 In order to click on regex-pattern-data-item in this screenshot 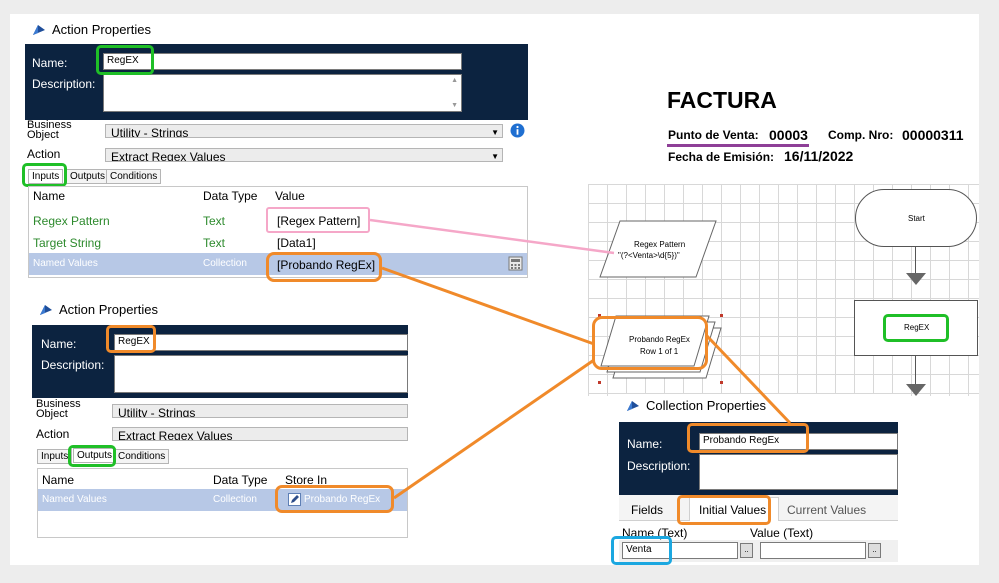, I will do `click(658, 249)`.